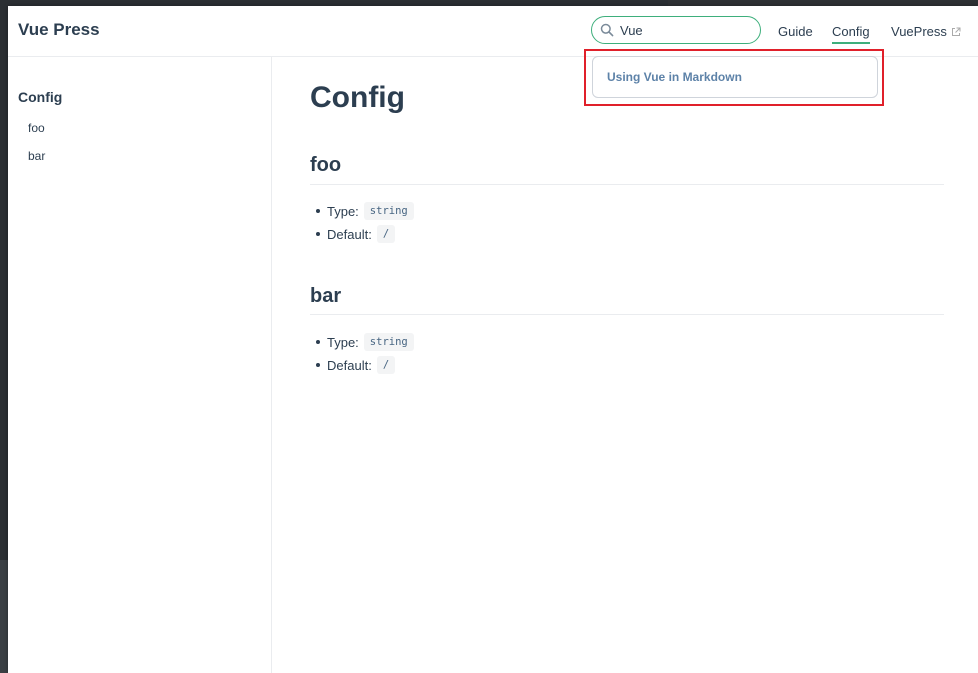 This screenshot has height=673, width=978. What do you see at coordinates (357, 97) in the screenshot?
I see `page-title: Config` at bounding box center [357, 97].